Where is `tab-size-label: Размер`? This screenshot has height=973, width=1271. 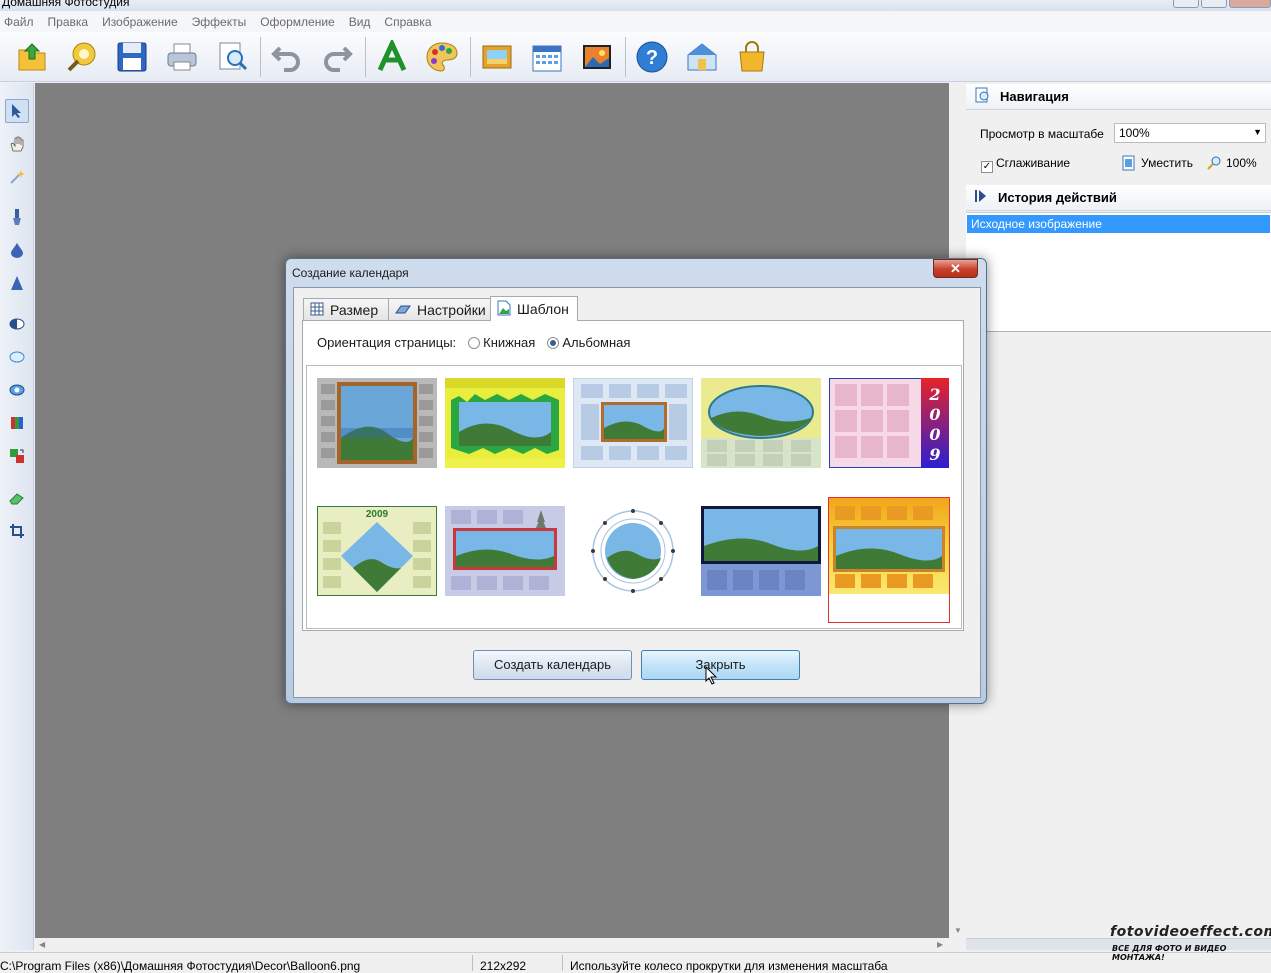
tab-size-label: Размер is located at coordinates (354, 310).